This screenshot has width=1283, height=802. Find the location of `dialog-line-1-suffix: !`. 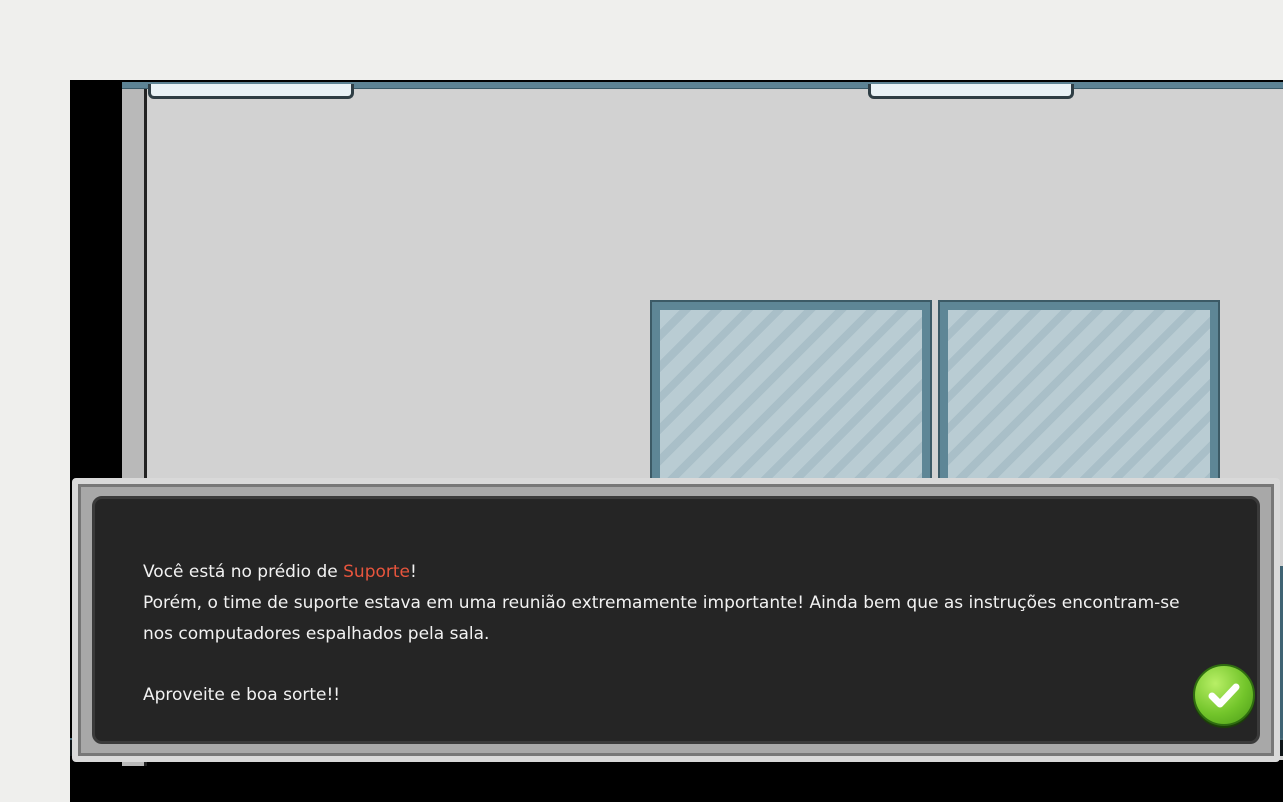

dialog-line-1-suffix: ! is located at coordinates (413, 572).